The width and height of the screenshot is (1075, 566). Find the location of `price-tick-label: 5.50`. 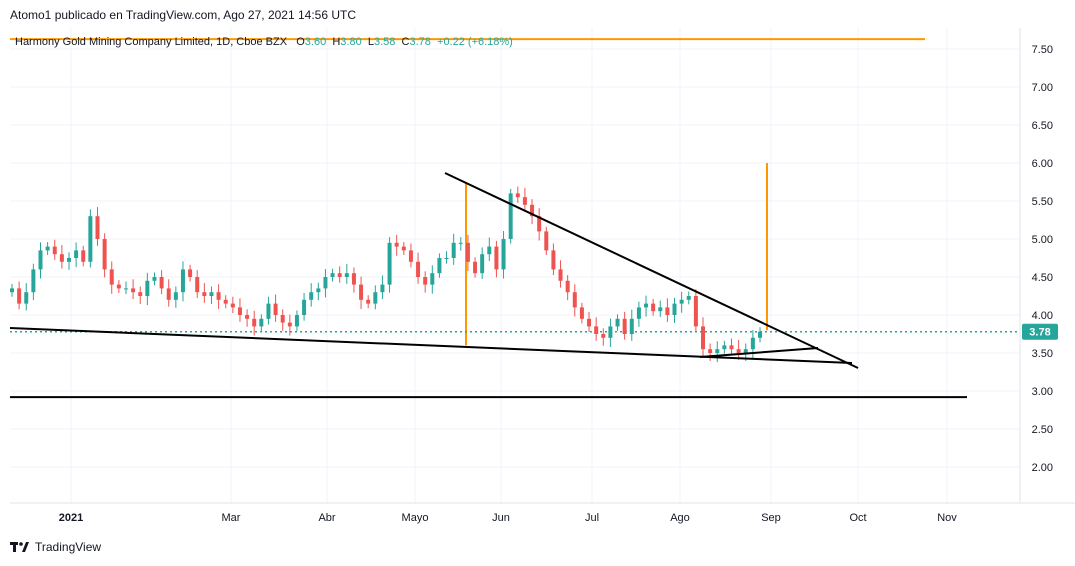

price-tick-label: 5.50 is located at coordinates (1042, 202).